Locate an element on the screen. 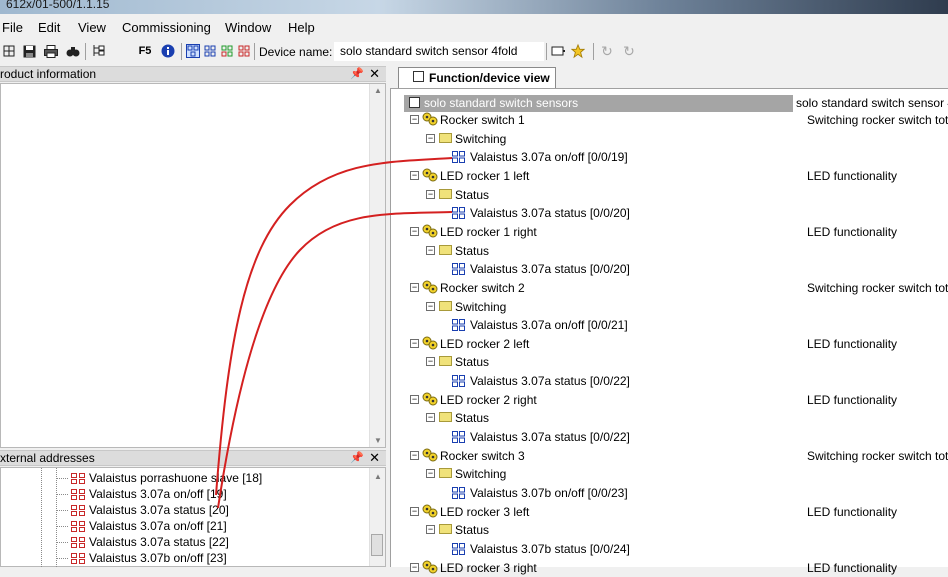  tree-row-label: Rocker switch 1 is located at coordinates (482, 120).